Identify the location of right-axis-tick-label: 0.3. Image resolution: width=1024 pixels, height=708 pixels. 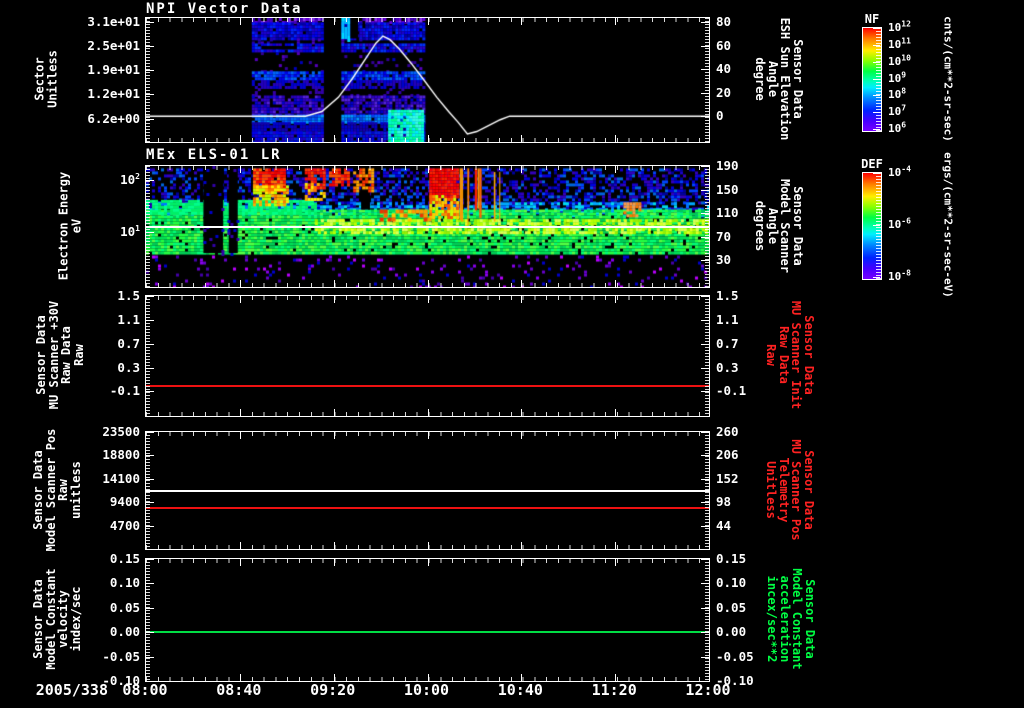
(727, 367).